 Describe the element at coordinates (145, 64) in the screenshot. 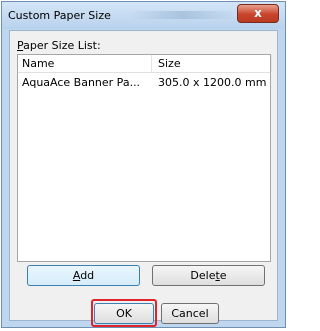

I see `list-header: Name Size` at that location.